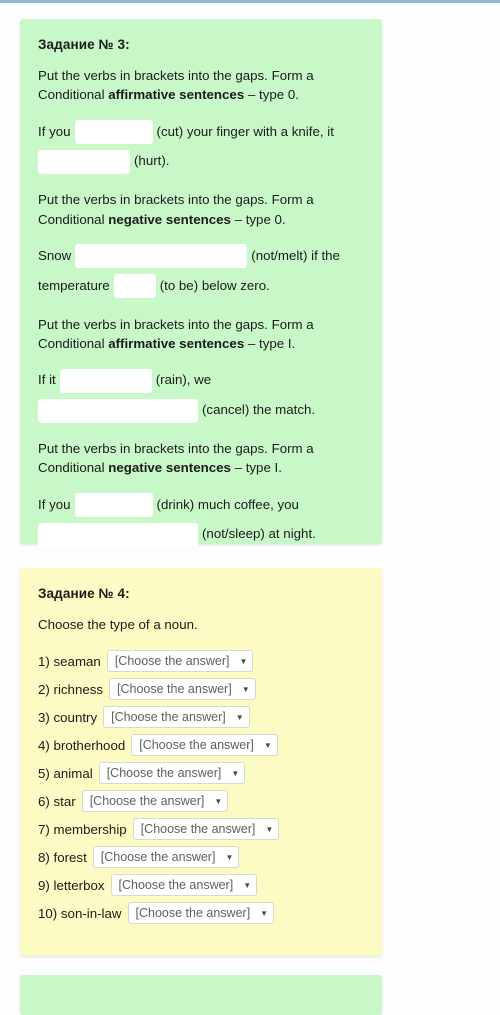 The width and height of the screenshot is (500, 1015). Describe the element at coordinates (68, 717) in the screenshot. I see `noun-label-3: 3) country` at that location.